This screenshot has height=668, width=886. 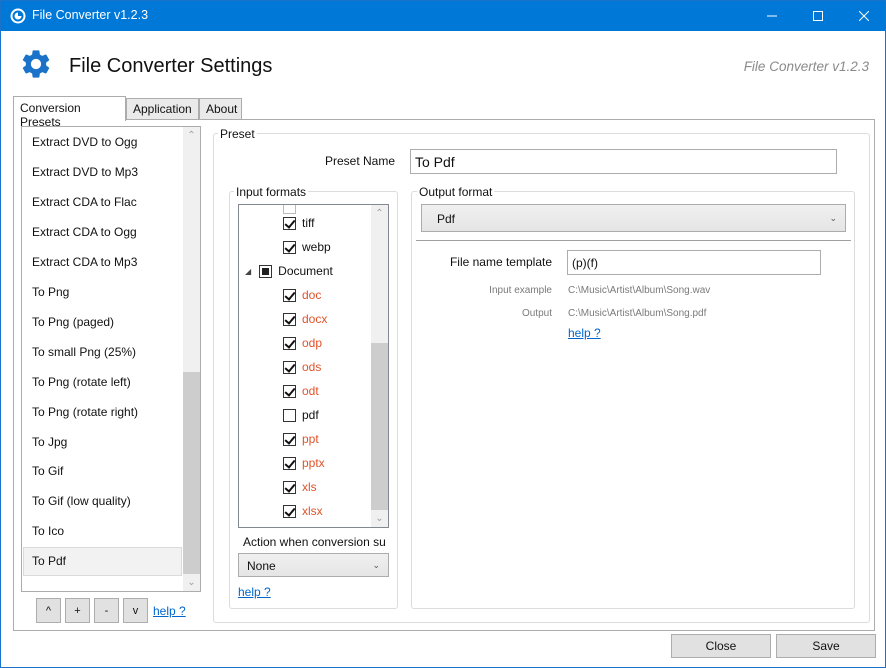 What do you see at coordinates (310, 391) in the screenshot?
I see `format-label: odt` at bounding box center [310, 391].